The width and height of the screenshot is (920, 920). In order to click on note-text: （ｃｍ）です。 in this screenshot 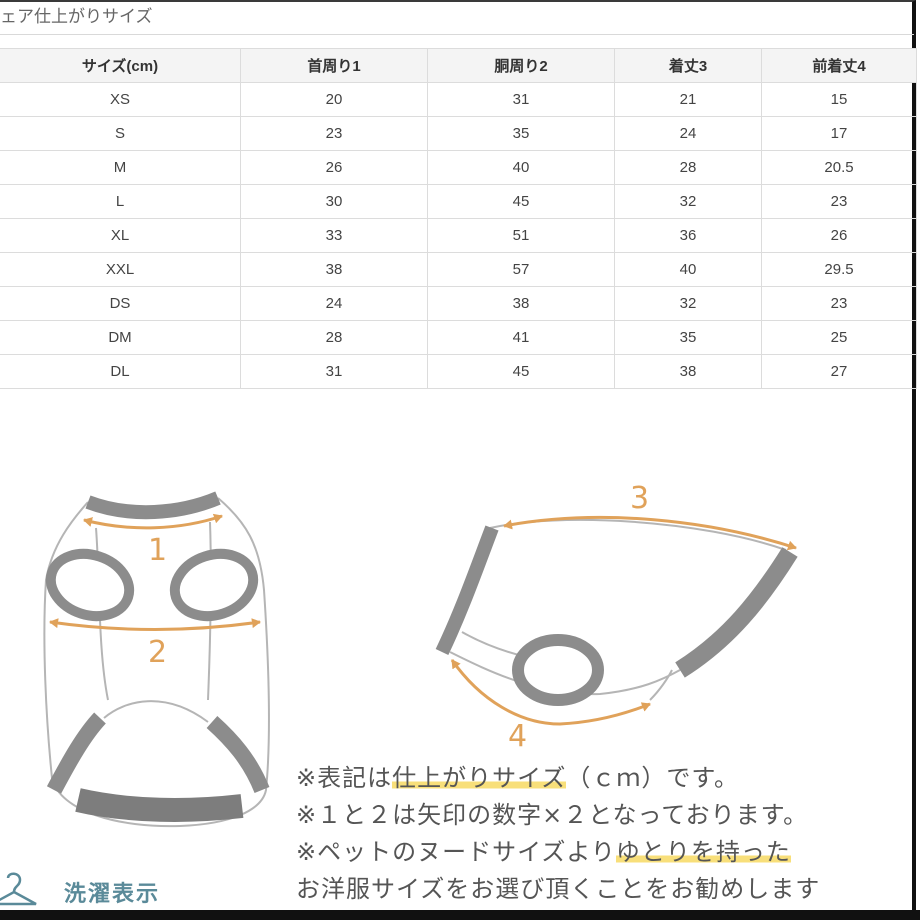, I will do `click(652, 778)`.